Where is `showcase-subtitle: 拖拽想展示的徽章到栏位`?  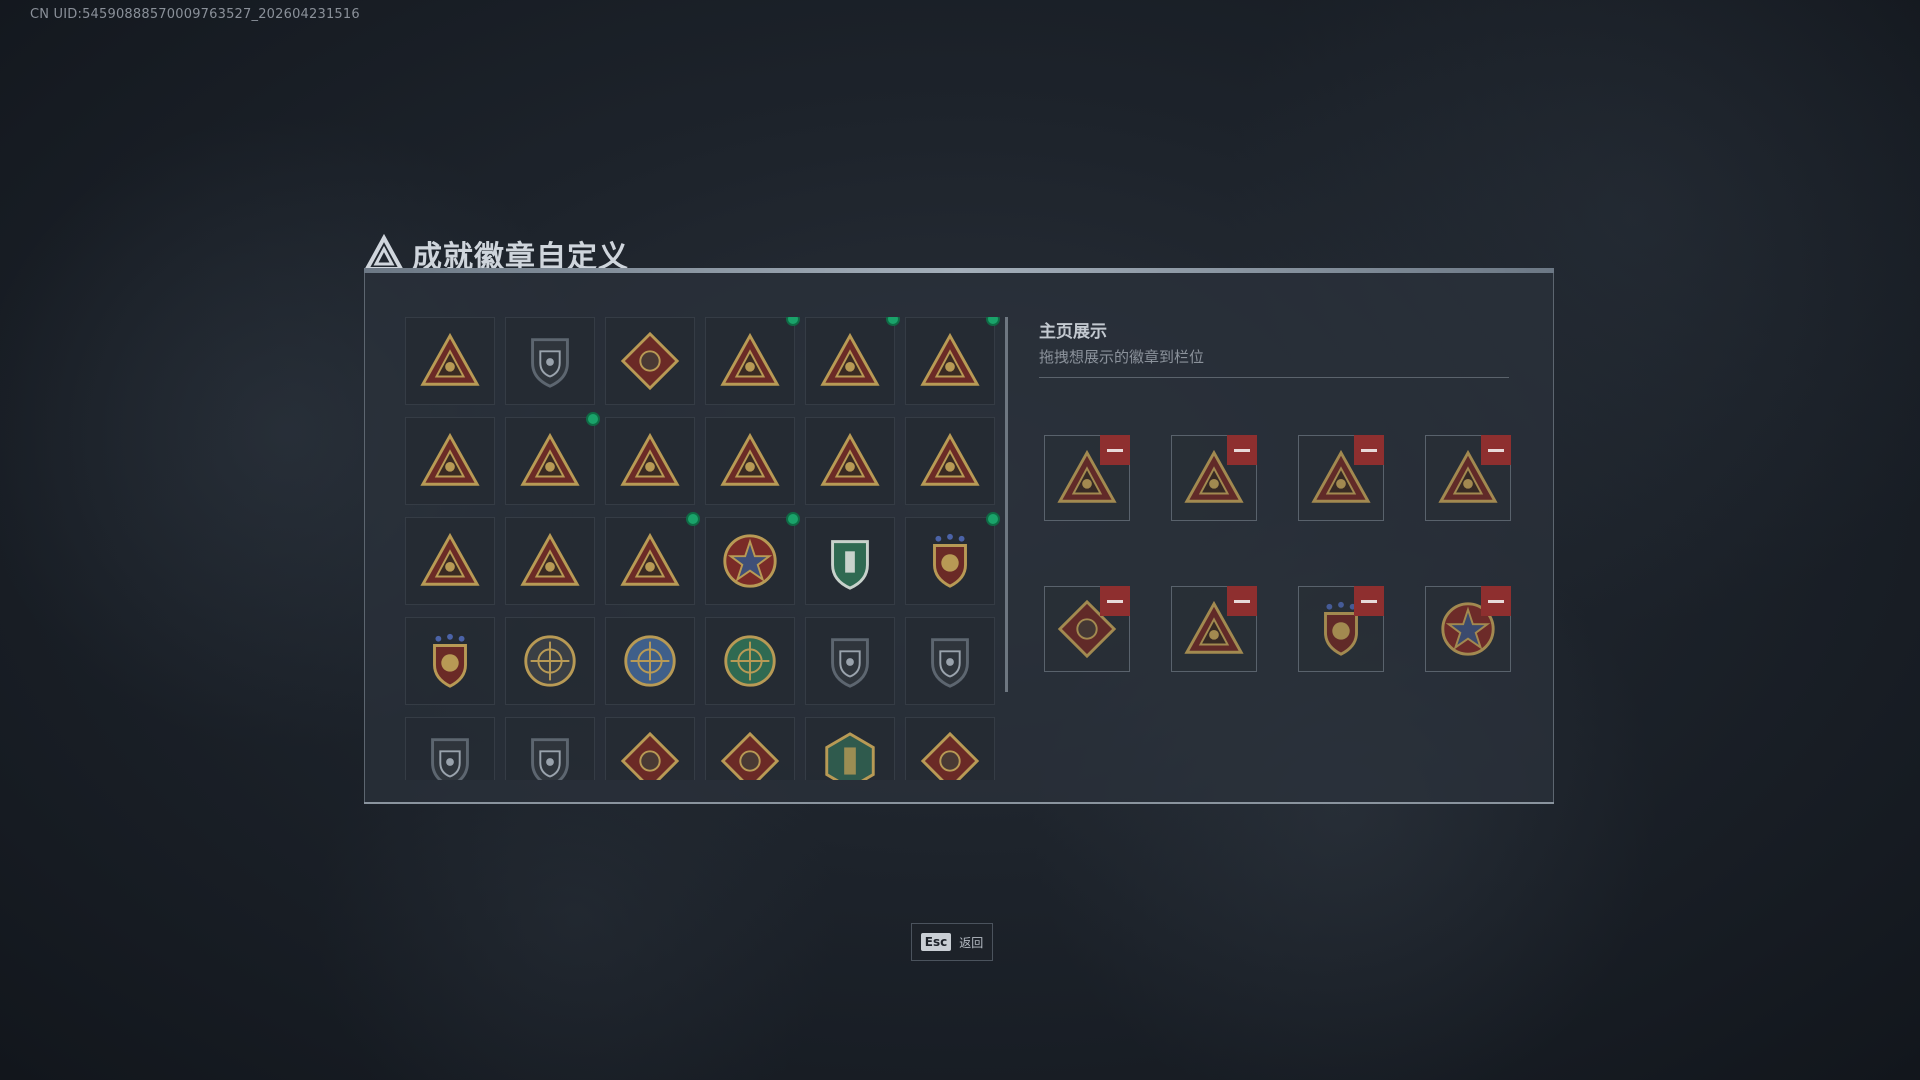
showcase-subtitle: 拖拽想展示的徽章到栏位 is located at coordinates (1122, 357).